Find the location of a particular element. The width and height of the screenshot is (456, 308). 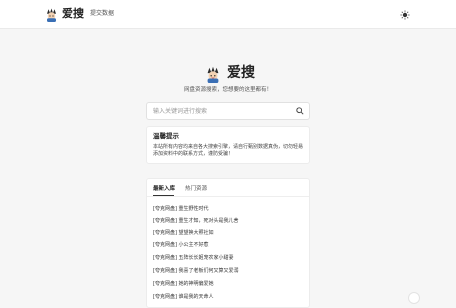

hero-logo-icon is located at coordinates (213, 74).